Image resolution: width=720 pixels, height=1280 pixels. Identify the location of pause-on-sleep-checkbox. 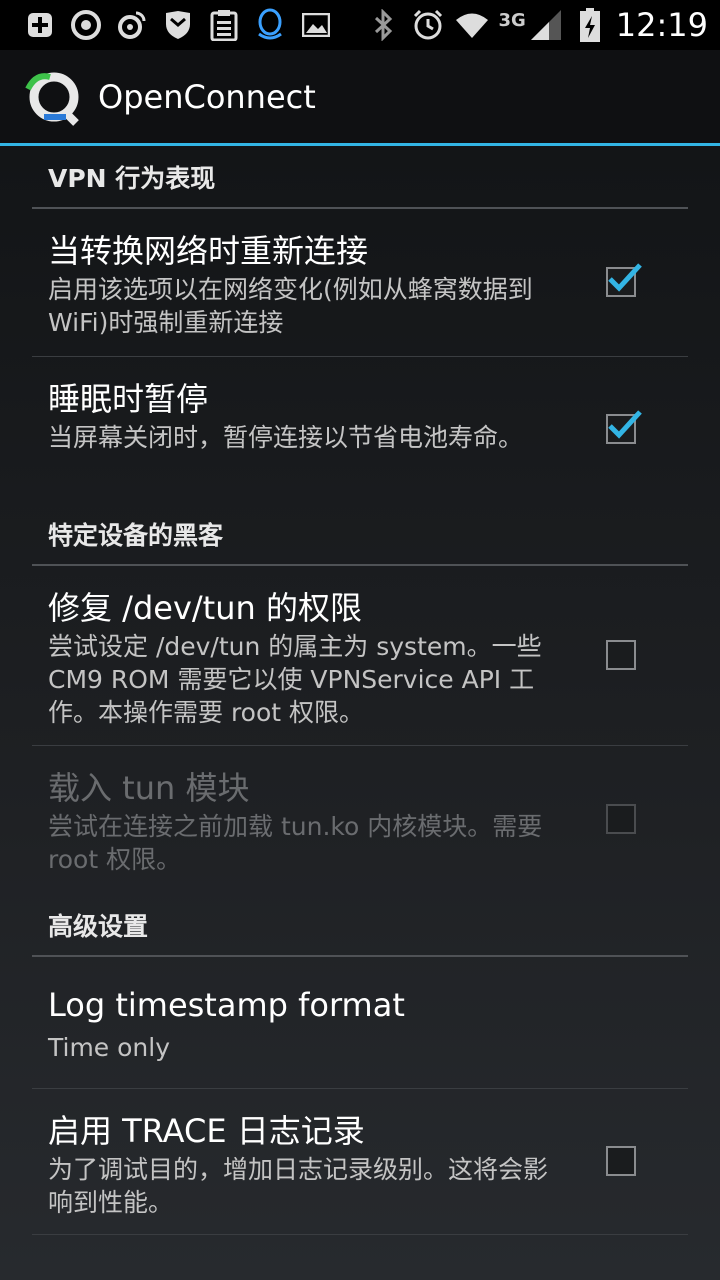
(624, 427).